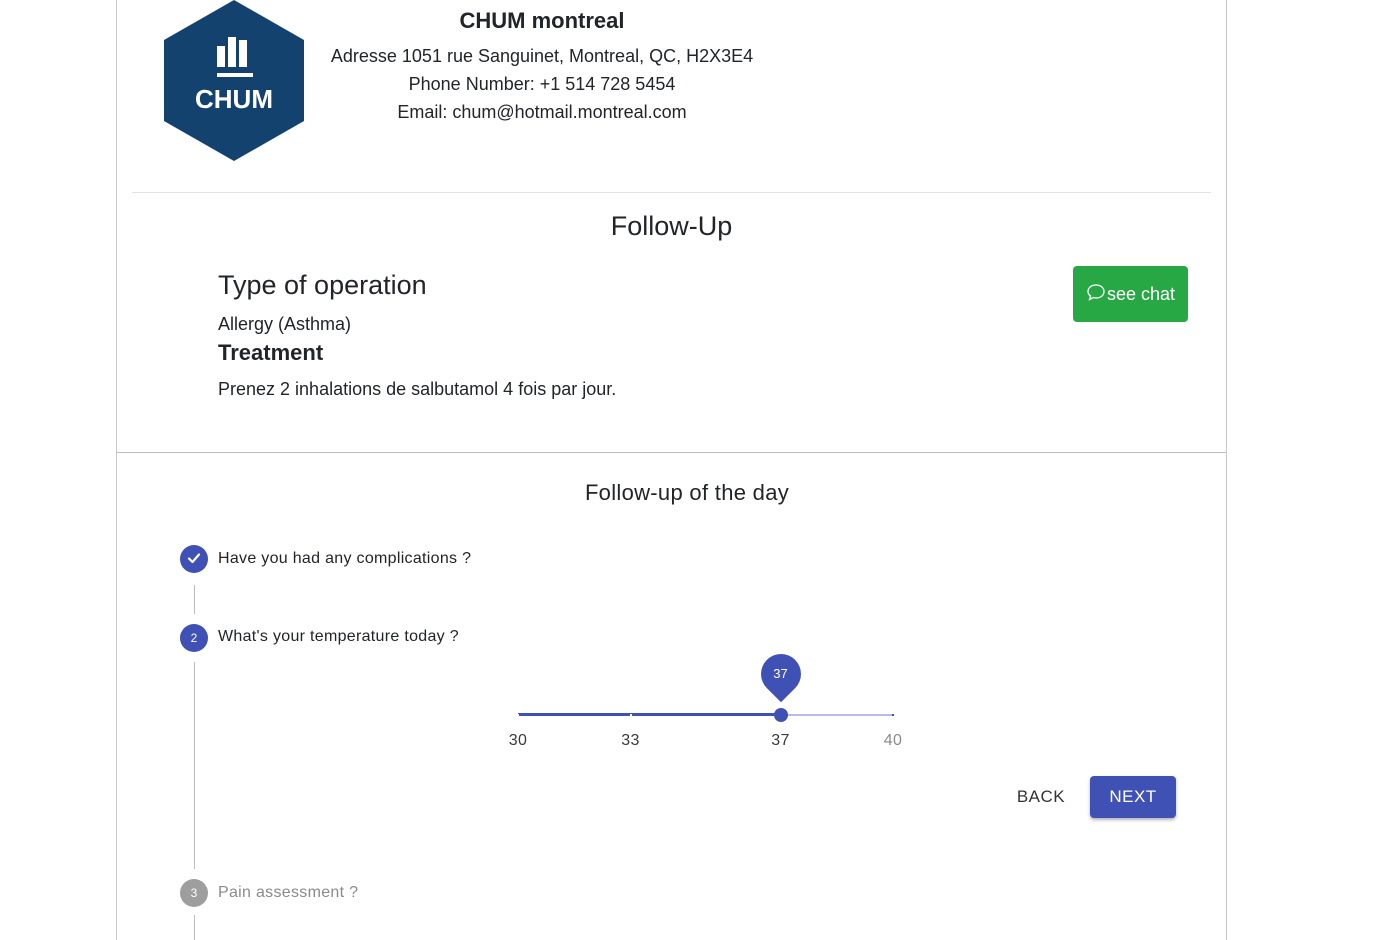  What do you see at coordinates (705, 702) in the screenshot?
I see `temperature-slider: 30 33 37 40 37` at bounding box center [705, 702].